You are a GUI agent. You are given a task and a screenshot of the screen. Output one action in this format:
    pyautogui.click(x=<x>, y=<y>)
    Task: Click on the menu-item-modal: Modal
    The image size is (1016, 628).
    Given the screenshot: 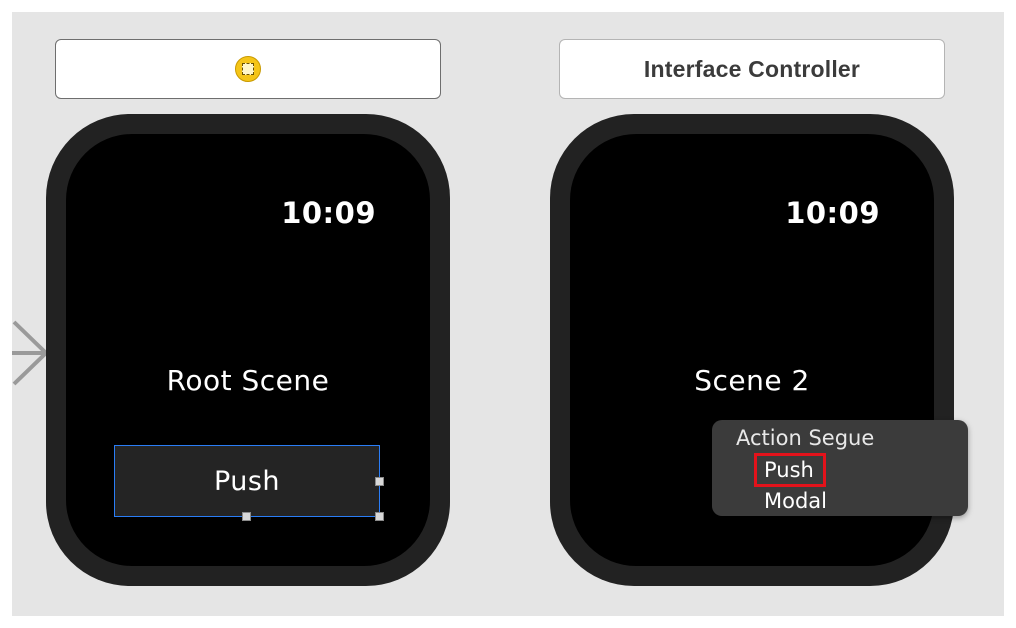 What is the action you would take?
    pyautogui.click(x=795, y=501)
    